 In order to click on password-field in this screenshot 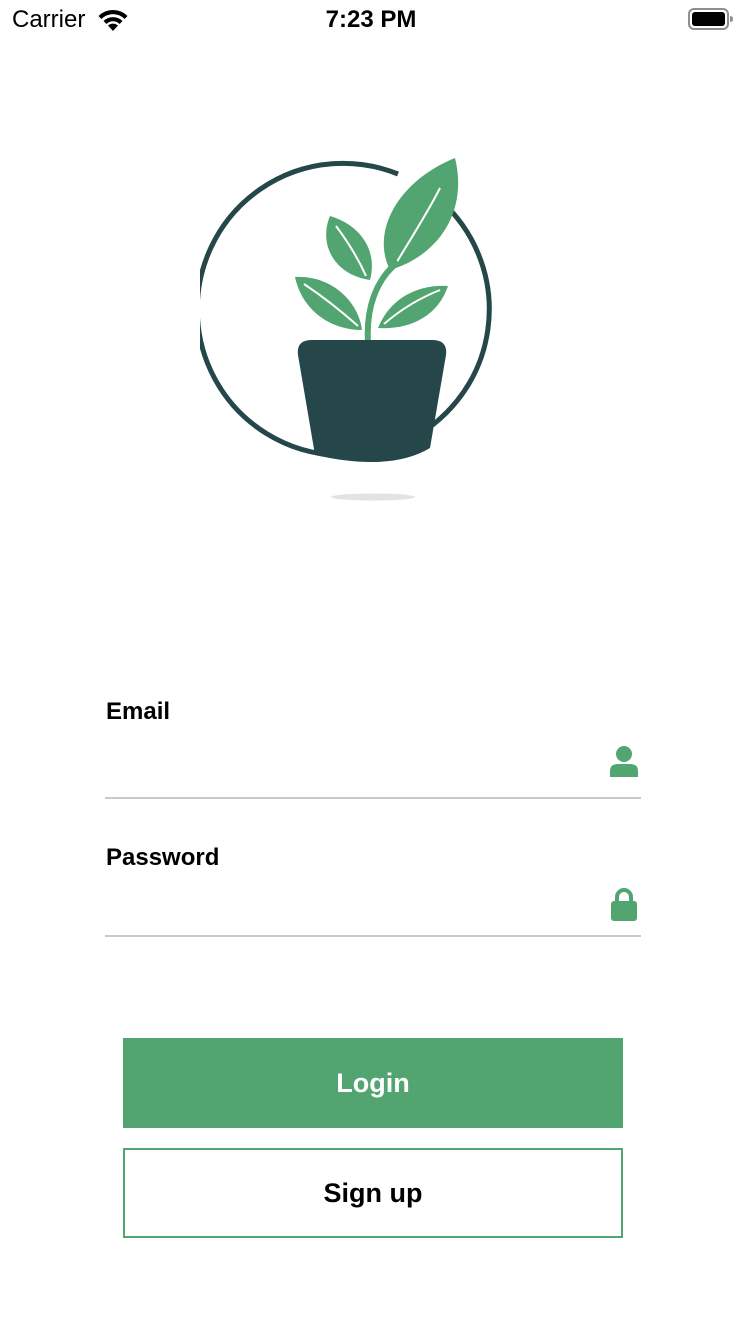, I will do `click(351, 907)`.